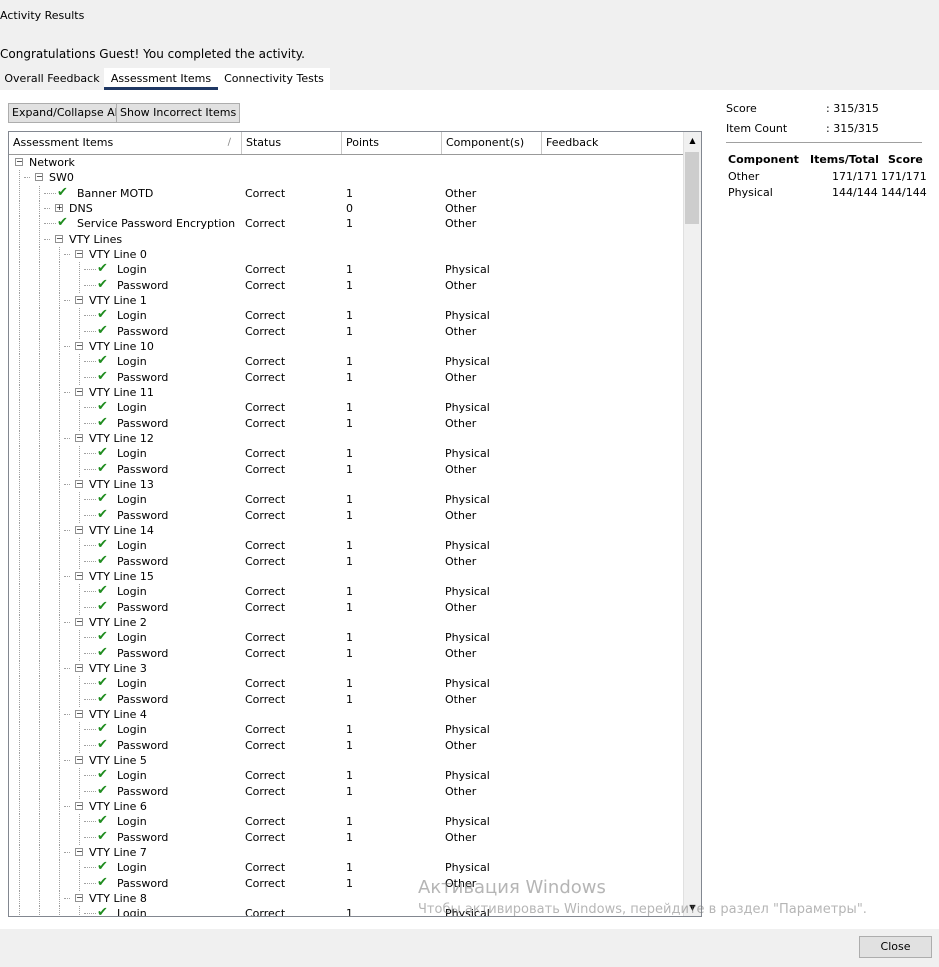  I want to click on table-row: − Network, so click(347, 162).